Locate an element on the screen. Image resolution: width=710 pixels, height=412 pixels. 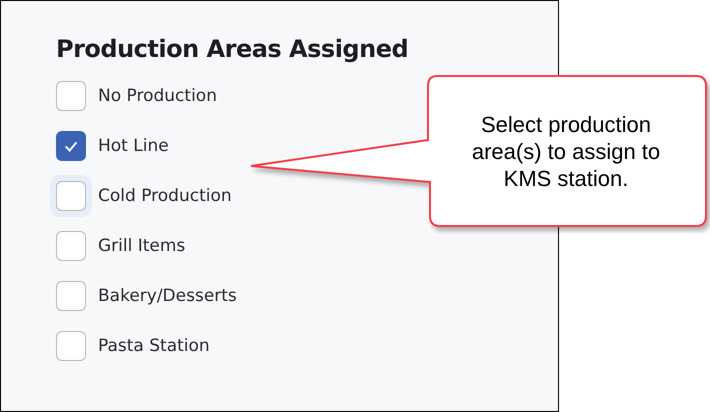
checkbox-label: No Production is located at coordinates (157, 96).